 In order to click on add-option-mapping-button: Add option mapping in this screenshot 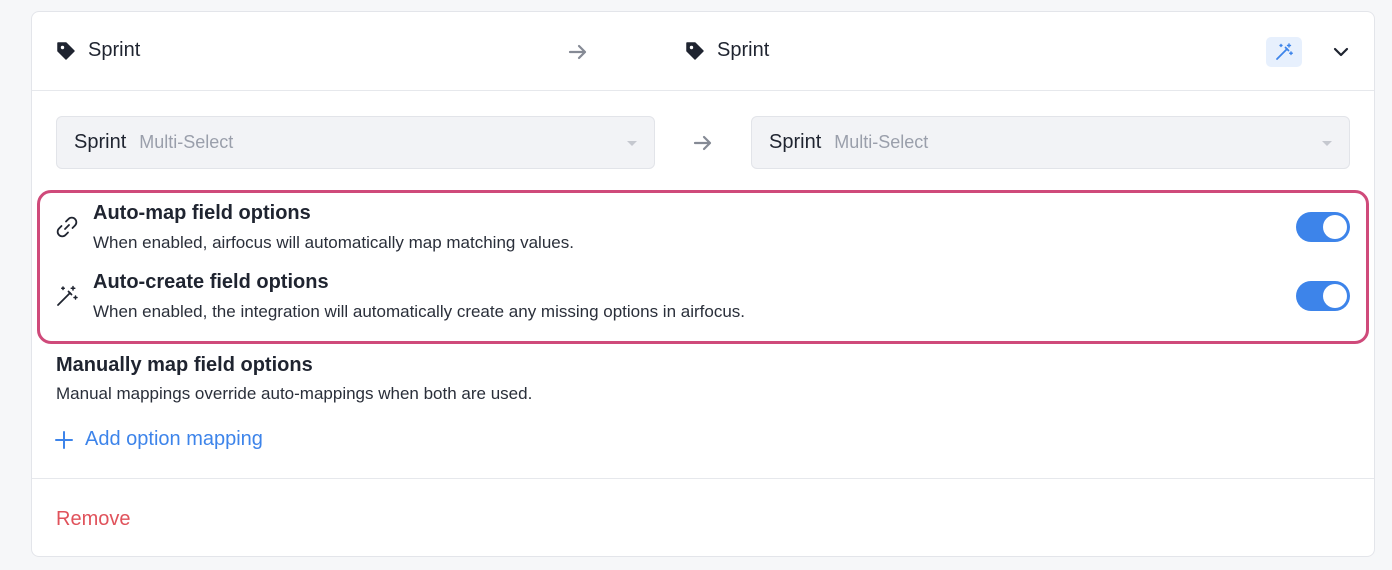, I will do `click(158, 439)`.